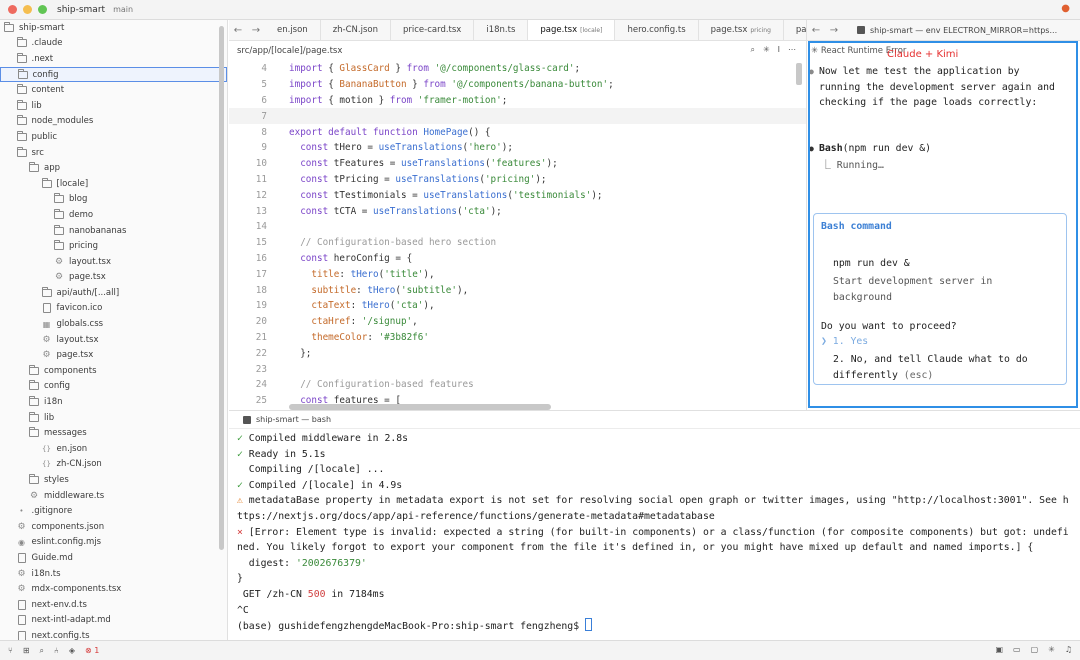 The image size is (1080, 660). Describe the element at coordinates (113, 558) in the screenshot. I see `tree-item: Guide.md` at that location.